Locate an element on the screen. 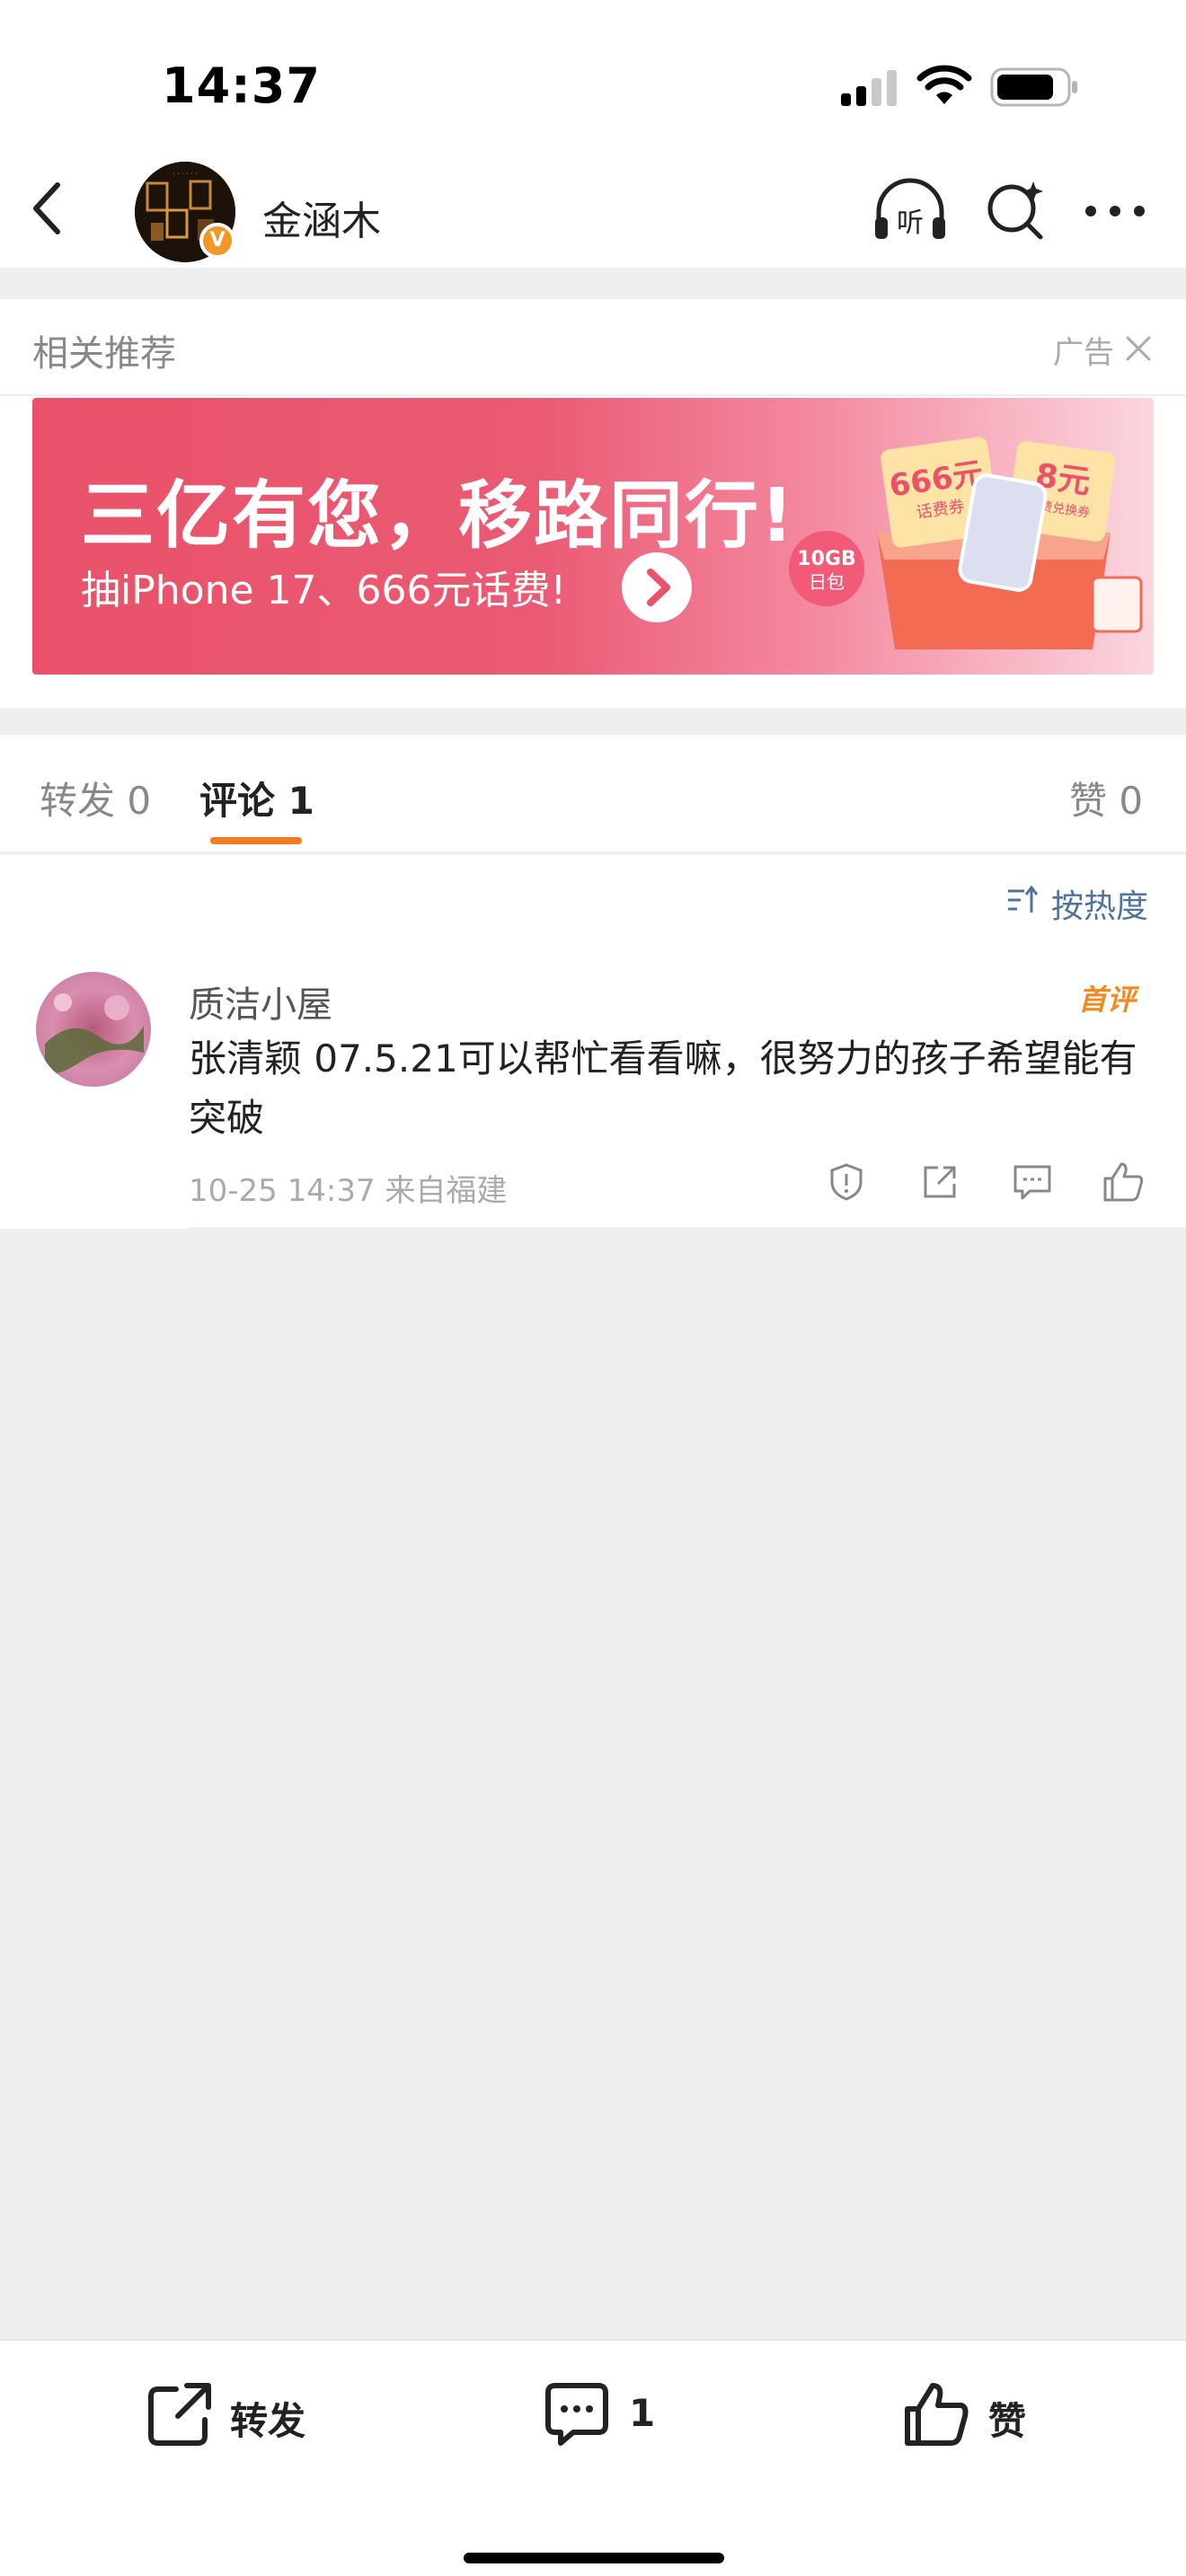 The width and height of the screenshot is (1186, 2576). report-icon is located at coordinates (846, 1182).